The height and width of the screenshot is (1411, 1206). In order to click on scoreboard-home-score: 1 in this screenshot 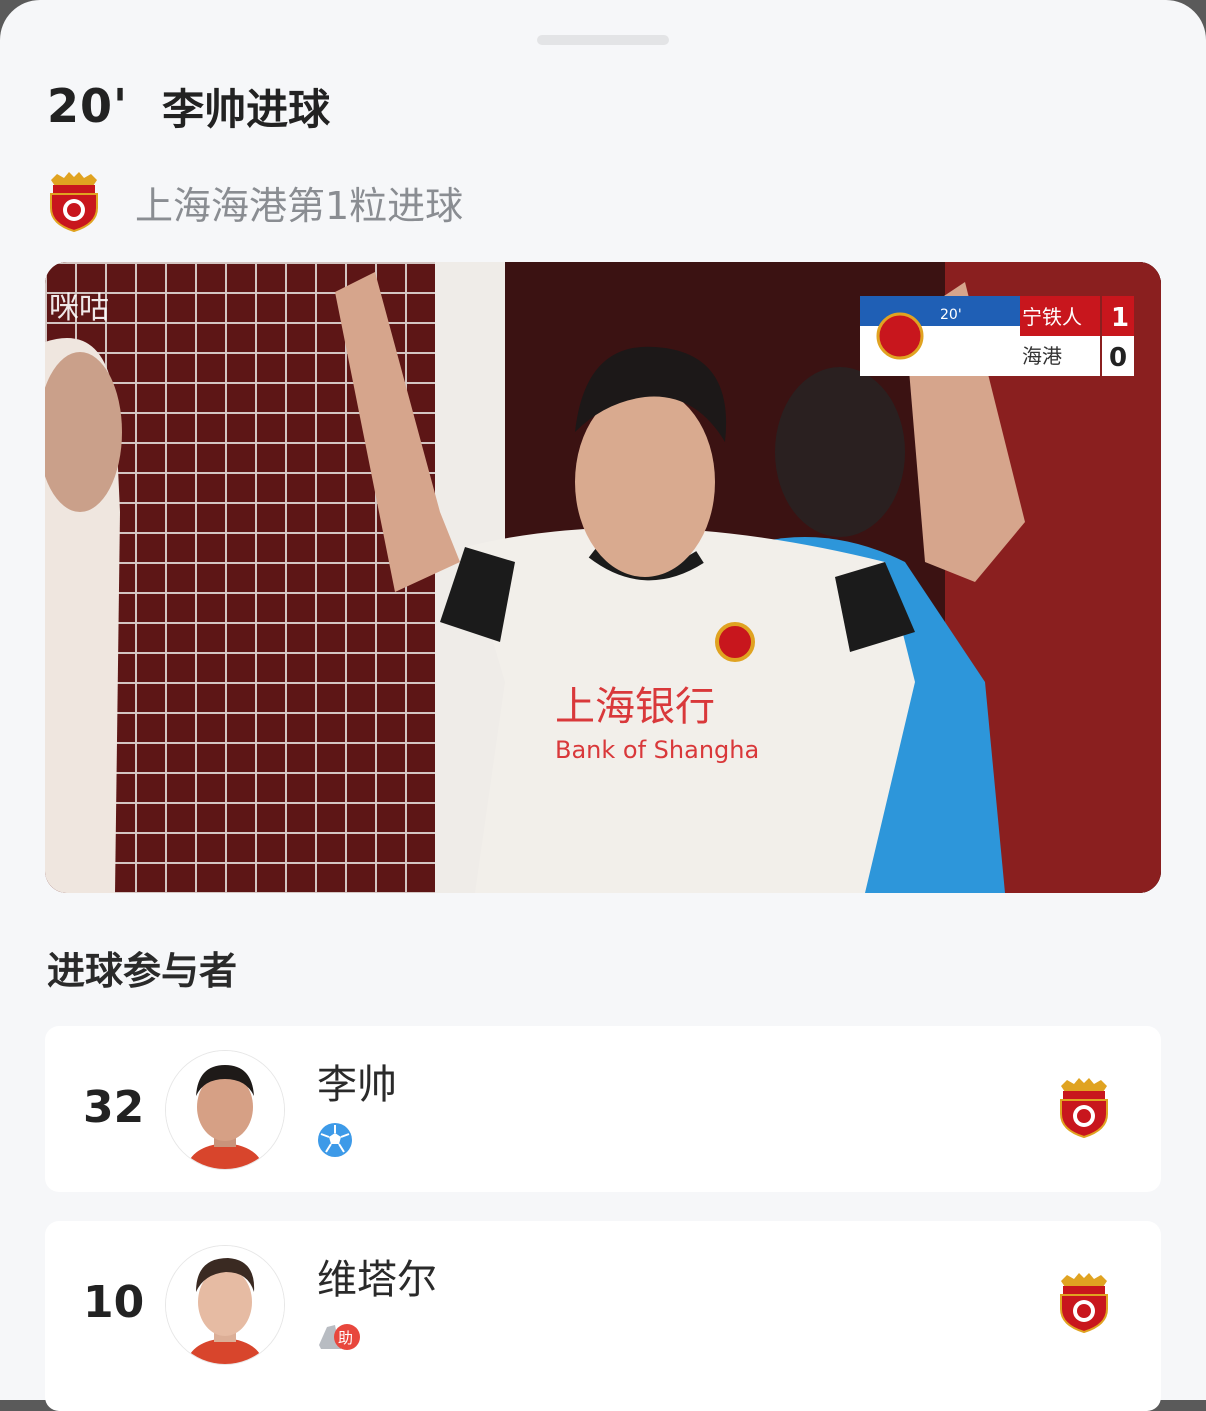, I will do `click(1120, 318)`.